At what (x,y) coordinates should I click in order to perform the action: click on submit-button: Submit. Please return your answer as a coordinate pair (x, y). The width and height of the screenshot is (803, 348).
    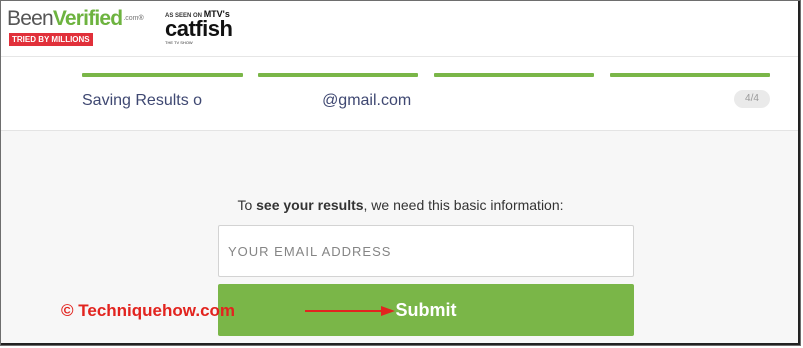
    Looking at the image, I should click on (426, 310).